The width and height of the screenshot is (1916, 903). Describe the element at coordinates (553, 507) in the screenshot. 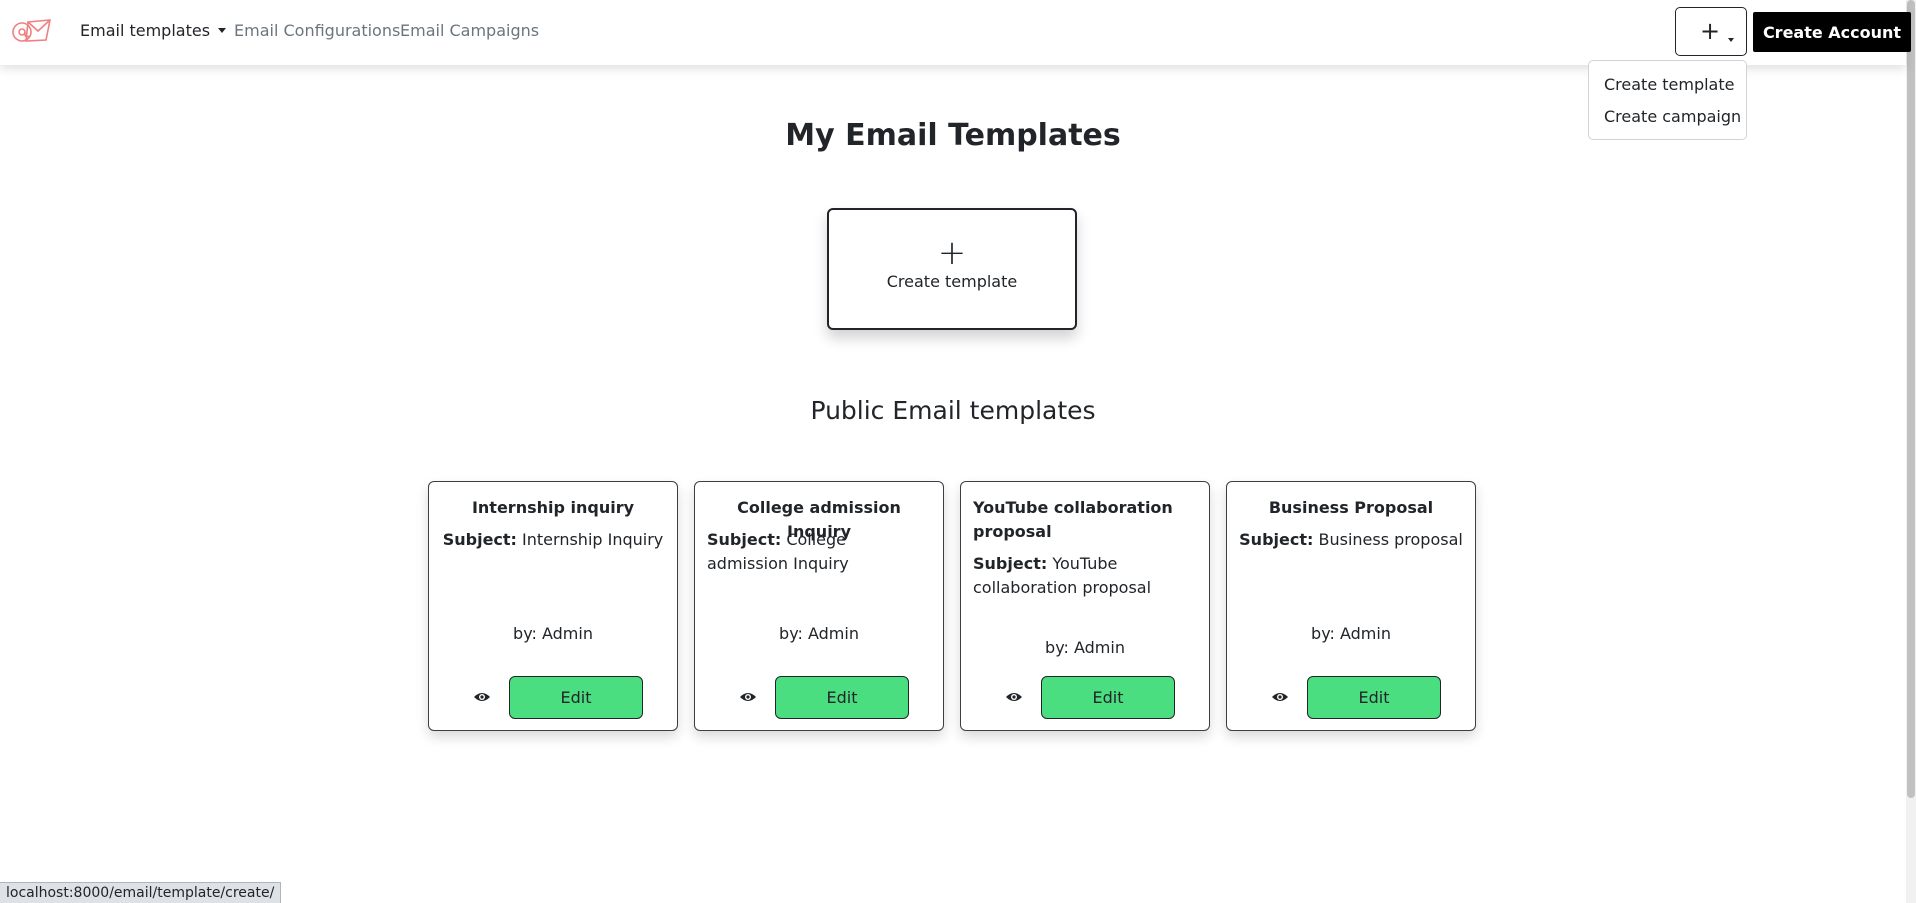

I see `template-title: Internship inquiry` at that location.